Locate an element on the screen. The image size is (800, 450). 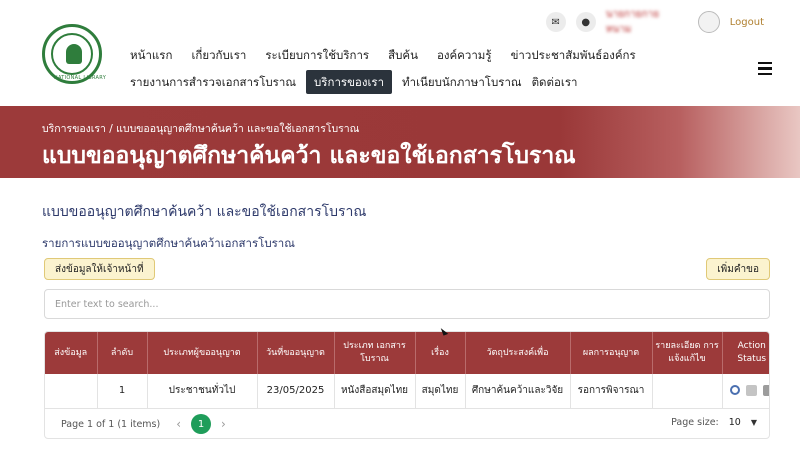
nav-item-regulations: ระเบียบการใช้บริการ is located at coordinates (317, 55).